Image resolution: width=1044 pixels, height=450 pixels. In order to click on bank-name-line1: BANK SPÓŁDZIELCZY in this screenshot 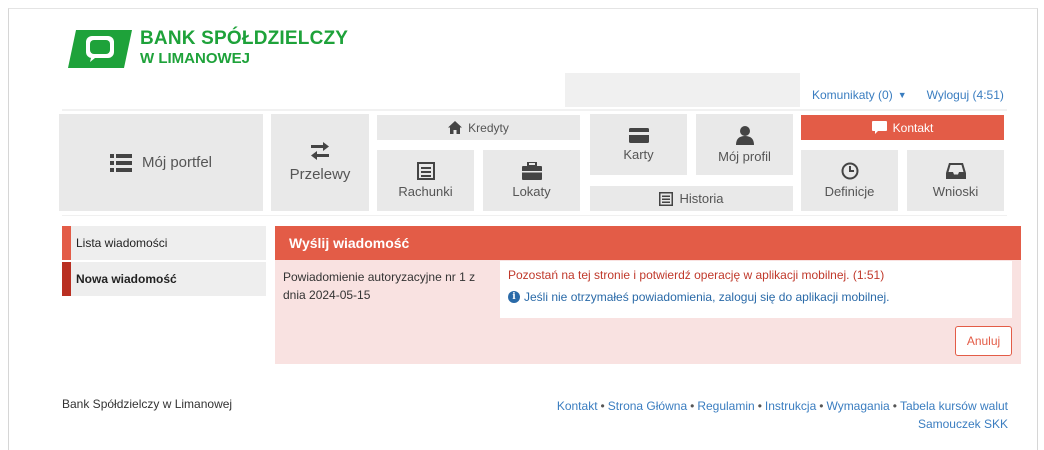, I will do `click(244, 38)`.